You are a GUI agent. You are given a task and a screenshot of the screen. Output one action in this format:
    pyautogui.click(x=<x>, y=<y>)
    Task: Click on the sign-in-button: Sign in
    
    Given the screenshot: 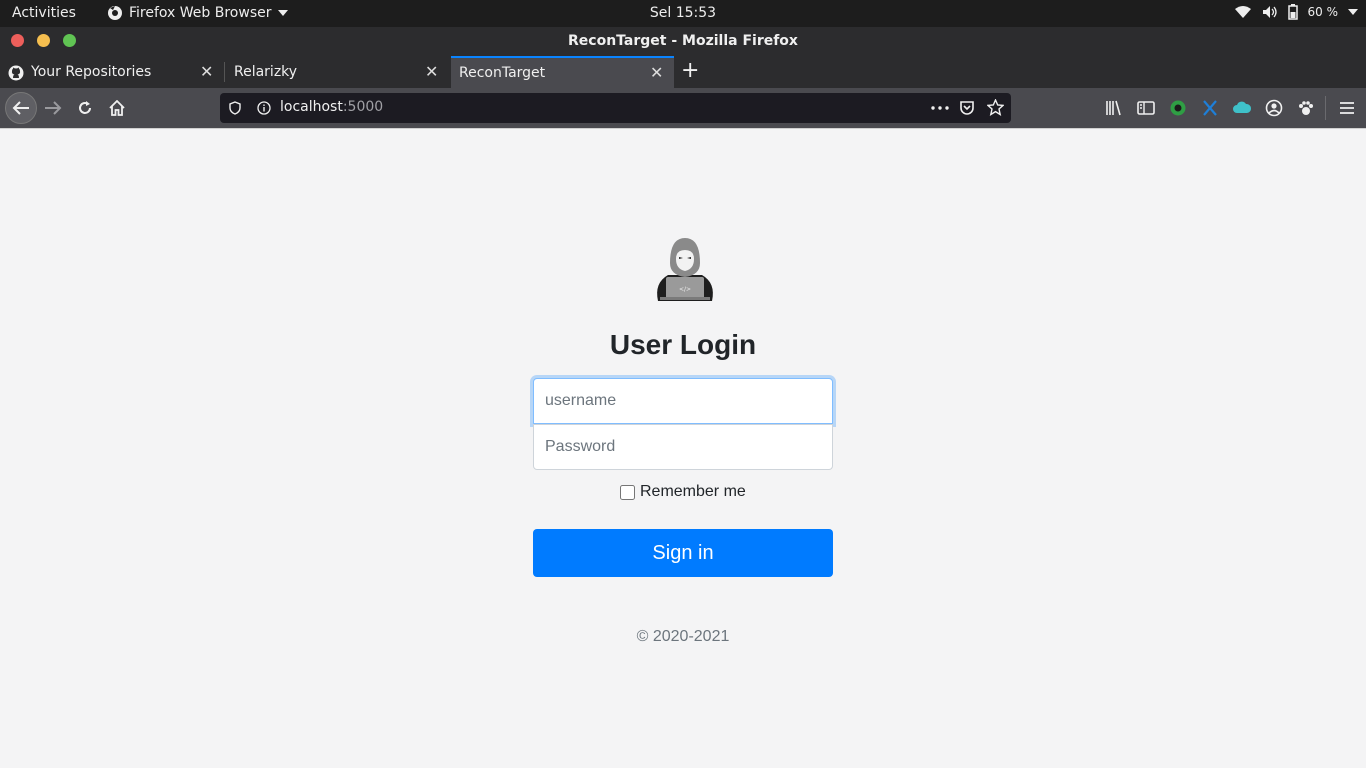 What is the action you would take?
    pyautogui.click(x=683, y=553)
    